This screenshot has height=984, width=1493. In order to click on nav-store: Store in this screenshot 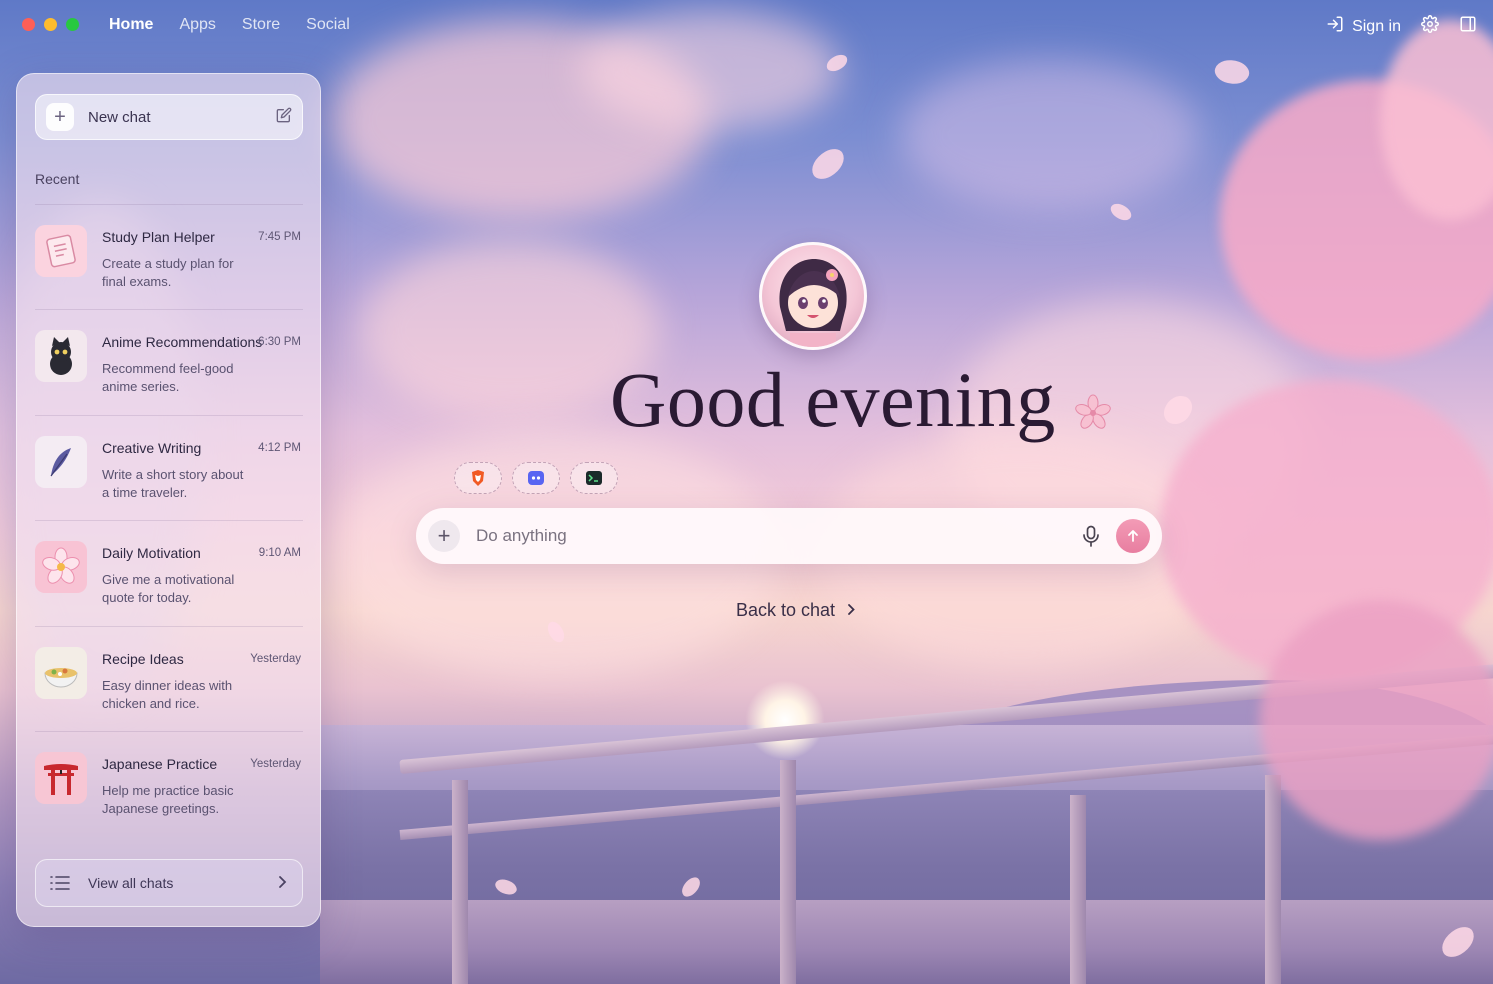, I will do `click(261, 25)`.